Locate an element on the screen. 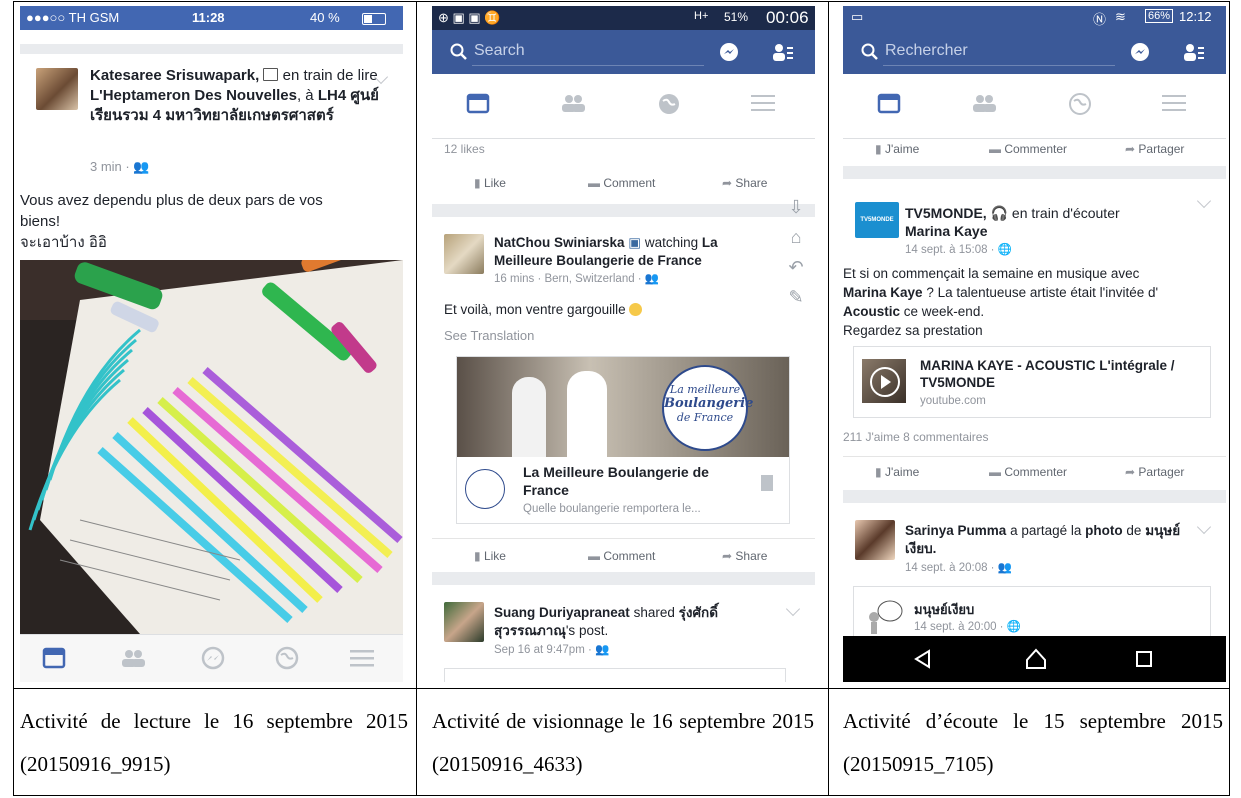 The height and width of the screenshot is (798, 1241). author-name: Katesaree Srisuwapark, is located at coordinates (174, 75).